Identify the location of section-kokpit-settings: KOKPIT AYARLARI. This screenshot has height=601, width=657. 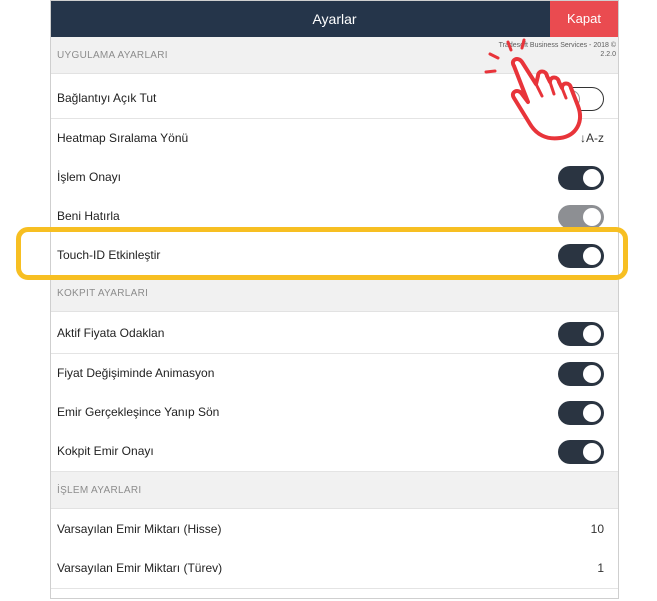
(334, 294).